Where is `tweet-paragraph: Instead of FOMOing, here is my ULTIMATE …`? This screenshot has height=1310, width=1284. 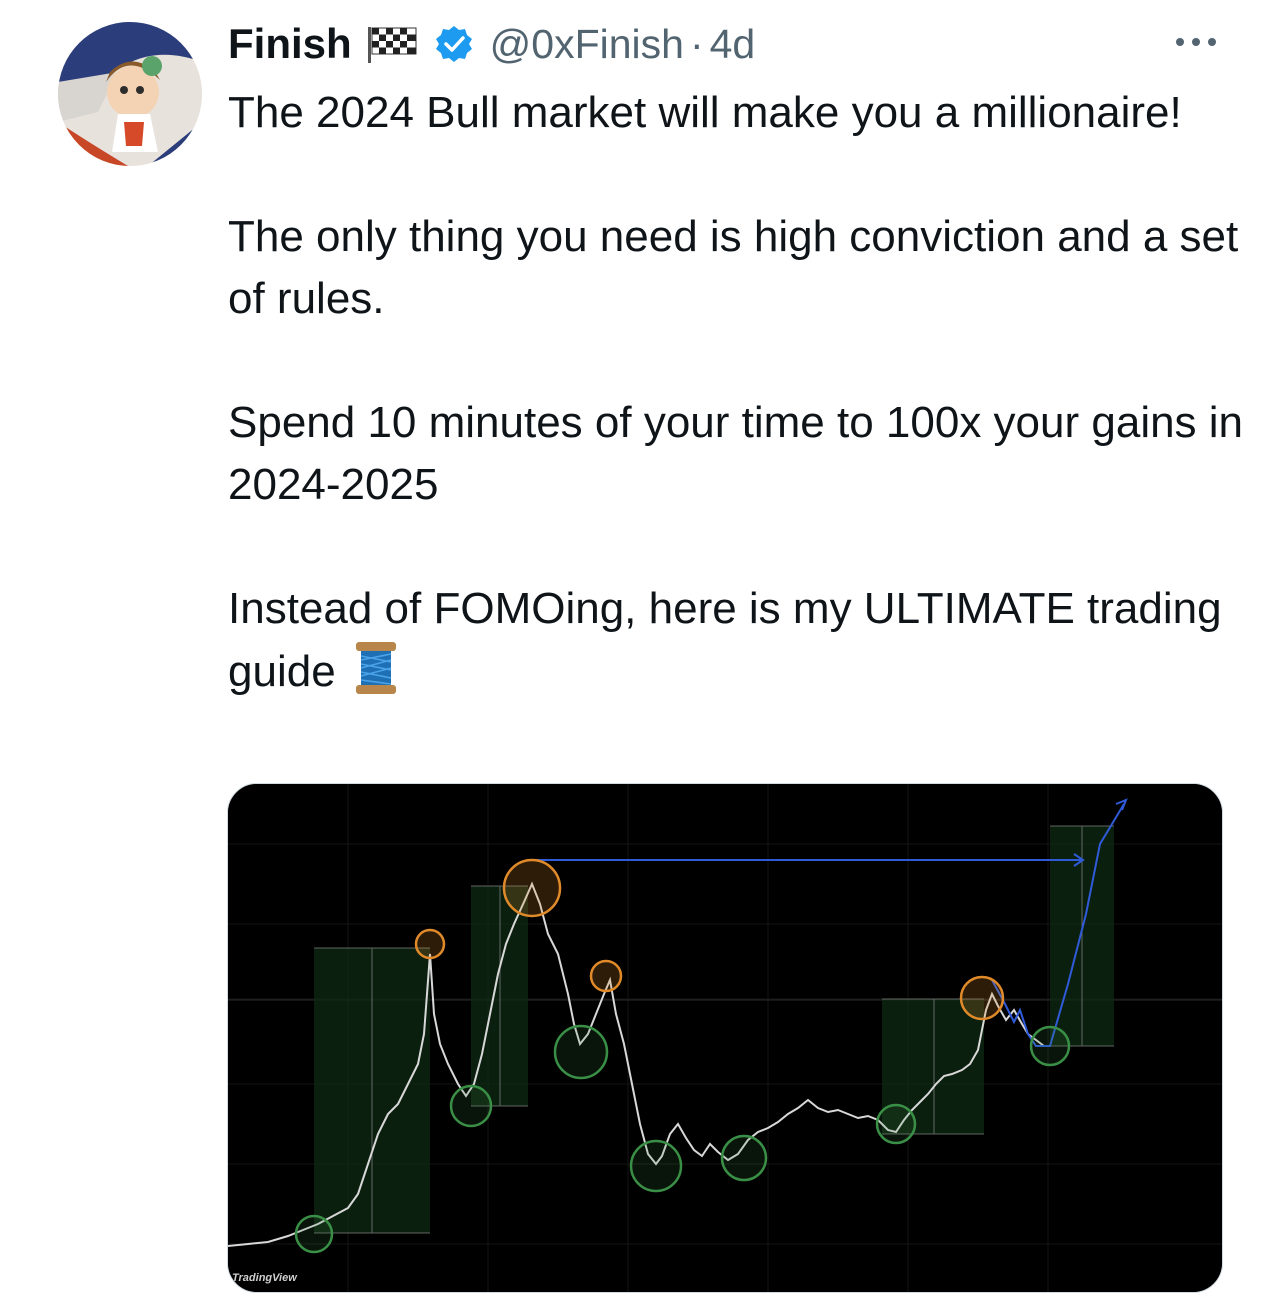
tweet-paragraph: Instead of FOMOing, here is my ULTIMATE … is located at coordinates (738, 640).